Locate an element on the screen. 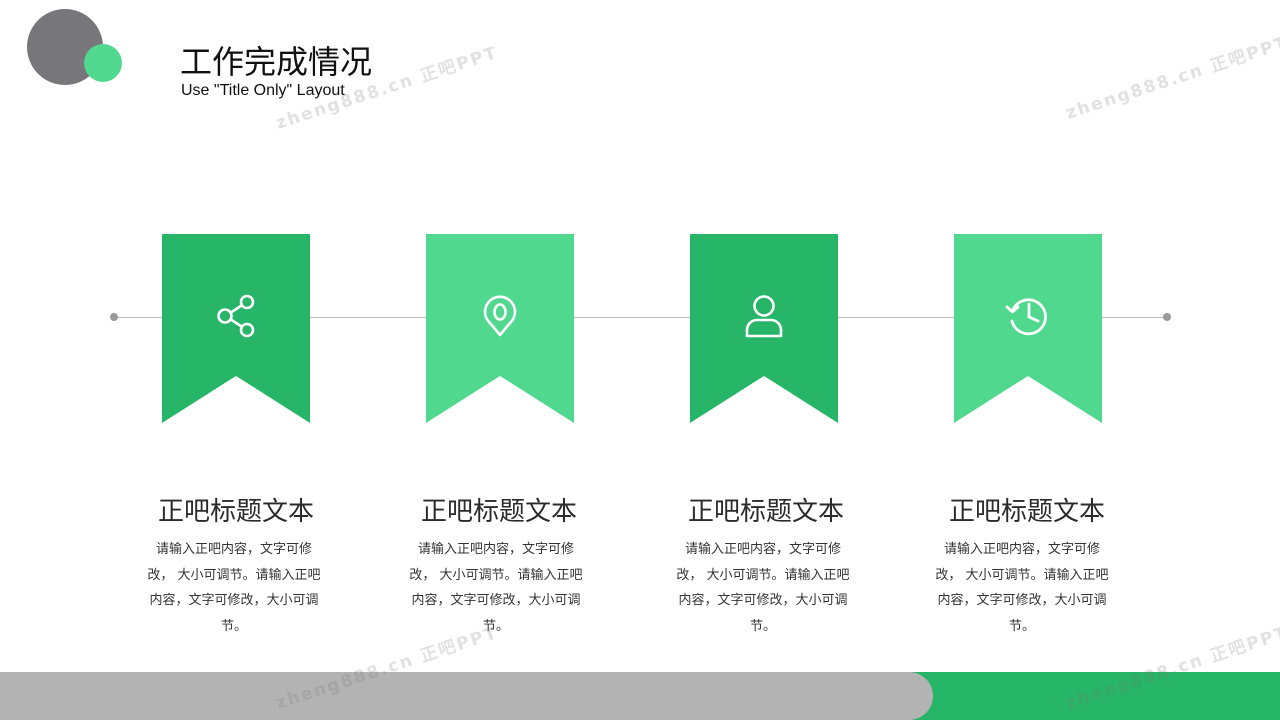 The image size is (1280, 720). share-icon is located at coordinates (236, 316).